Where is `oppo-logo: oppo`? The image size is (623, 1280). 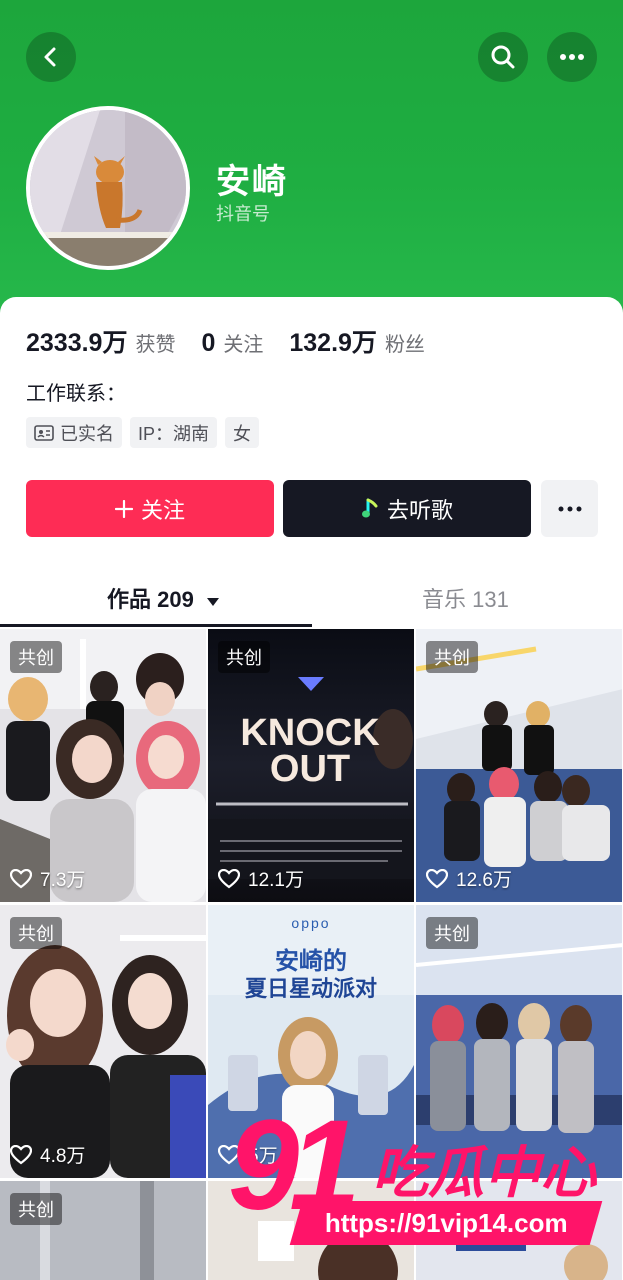
oppo-logo: oppo is located at coordinates (311, 923).